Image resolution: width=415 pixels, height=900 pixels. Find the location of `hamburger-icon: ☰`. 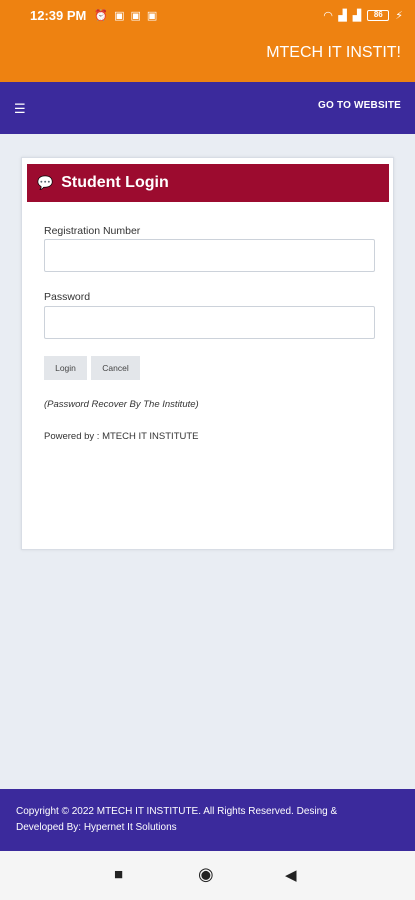

hamburger-icon: ☰ is located at coordinates (20, 109).